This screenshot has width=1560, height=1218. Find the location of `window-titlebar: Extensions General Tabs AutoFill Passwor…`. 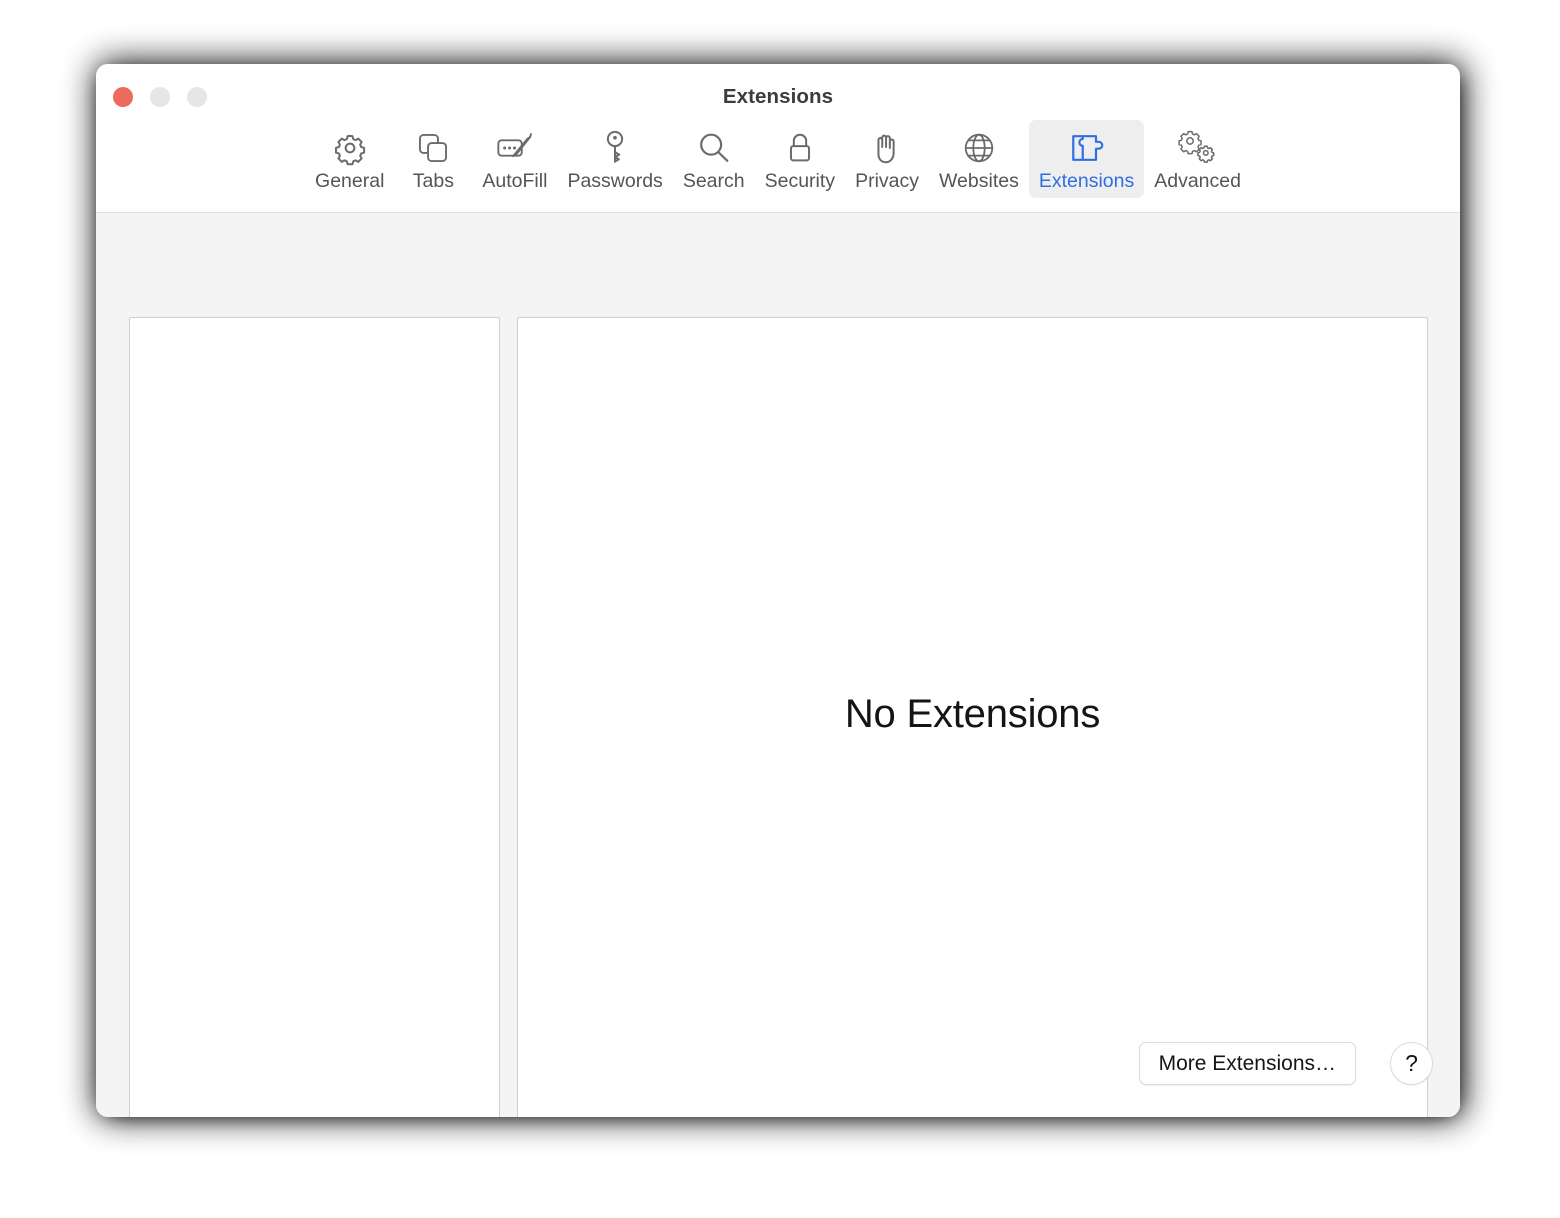

window-titlebar: Extensions General Tabs AutoFill Passwor… is located at coordinates (778, 138).